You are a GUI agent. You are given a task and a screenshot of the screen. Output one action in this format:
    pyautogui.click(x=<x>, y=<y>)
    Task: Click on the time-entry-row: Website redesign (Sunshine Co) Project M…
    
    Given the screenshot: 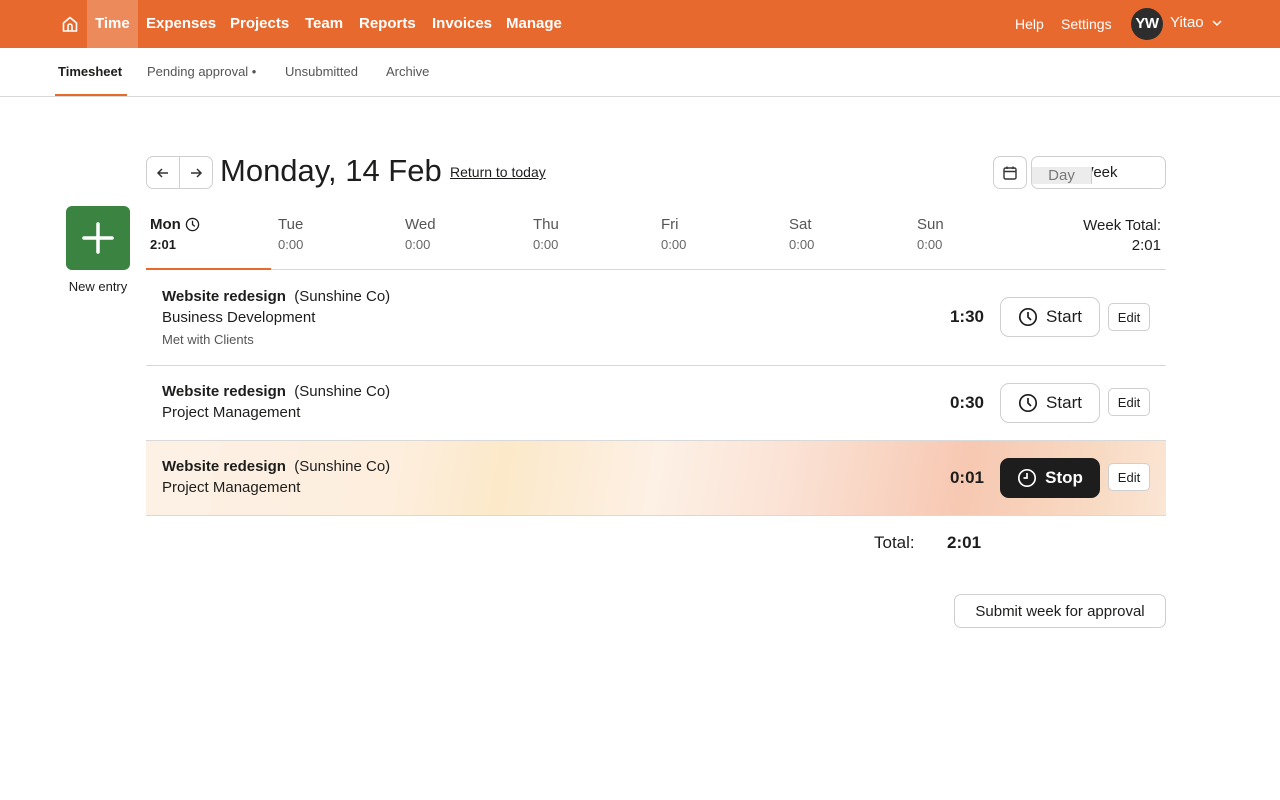 What is the action you would take?
    pyautogui.click(x=656, y=403)
    